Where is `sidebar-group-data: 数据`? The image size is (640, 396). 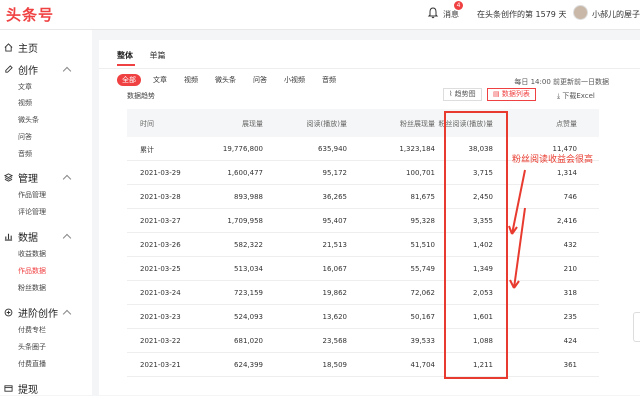
sidebar-group-data: 数据 is located at coordinates (21, 236).